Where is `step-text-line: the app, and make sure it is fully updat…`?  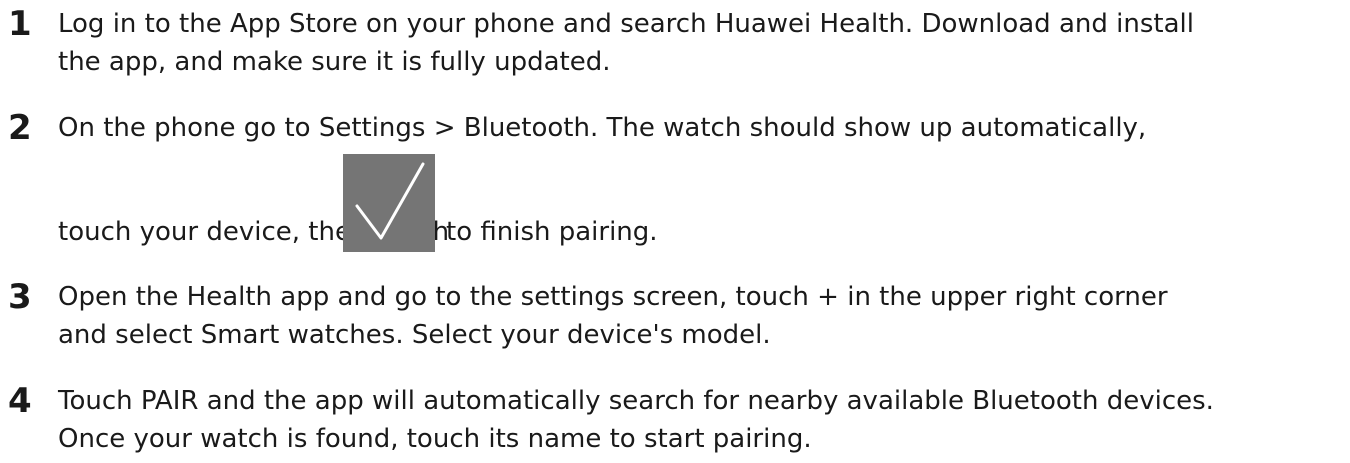
step-text-line: the app, and make sure it is fully updat… is located at coordinates (334, 62).